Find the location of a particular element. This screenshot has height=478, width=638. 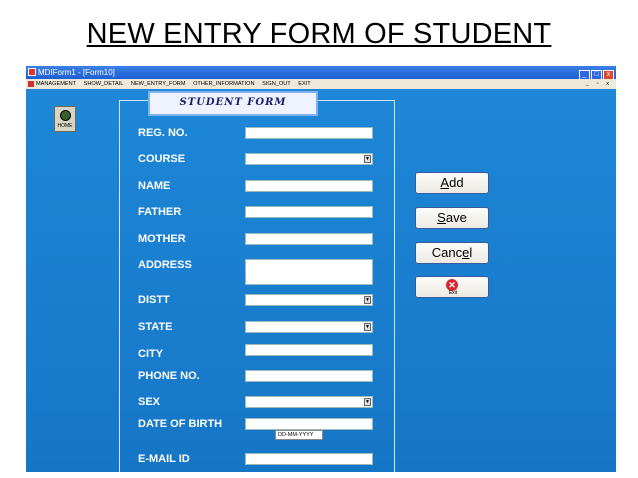

window-title: MDIForm1 - [Form10] is located at coordinates (76, 72).